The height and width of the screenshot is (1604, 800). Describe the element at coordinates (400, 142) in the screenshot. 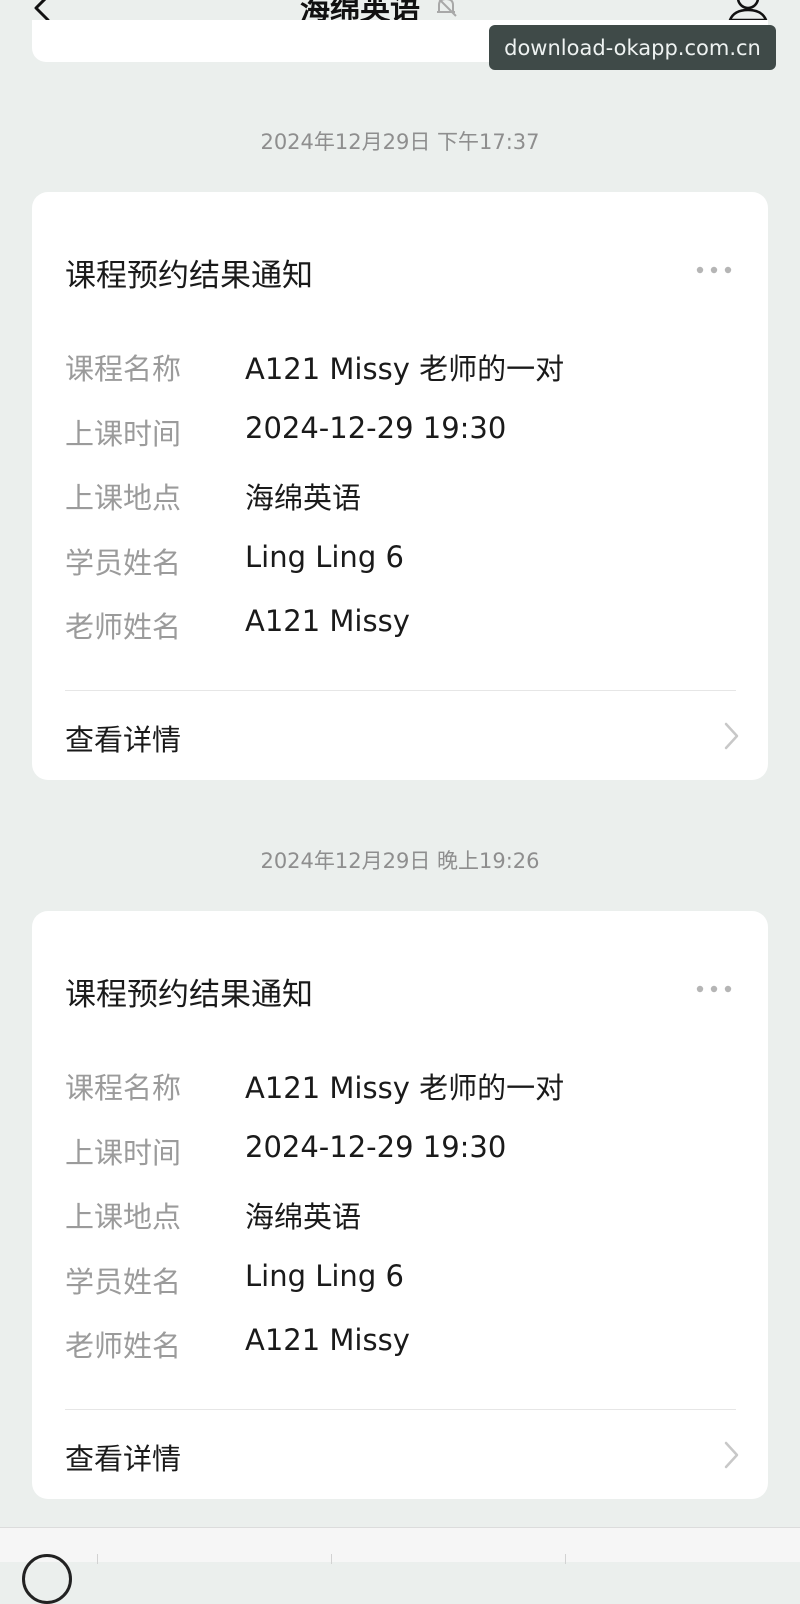

I see `message-timestamp: 2024年12月29日 下午17:37` at that location.